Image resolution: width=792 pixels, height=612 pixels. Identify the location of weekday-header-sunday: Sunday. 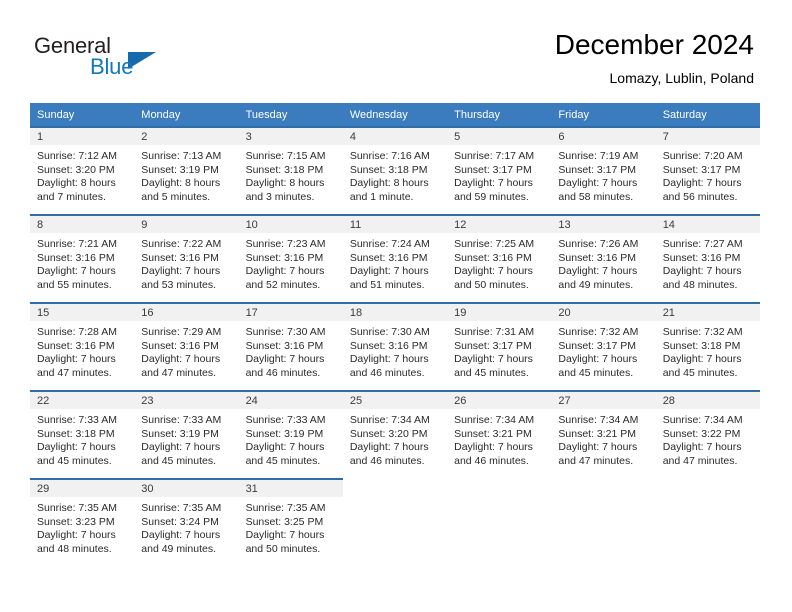
(82, 114).